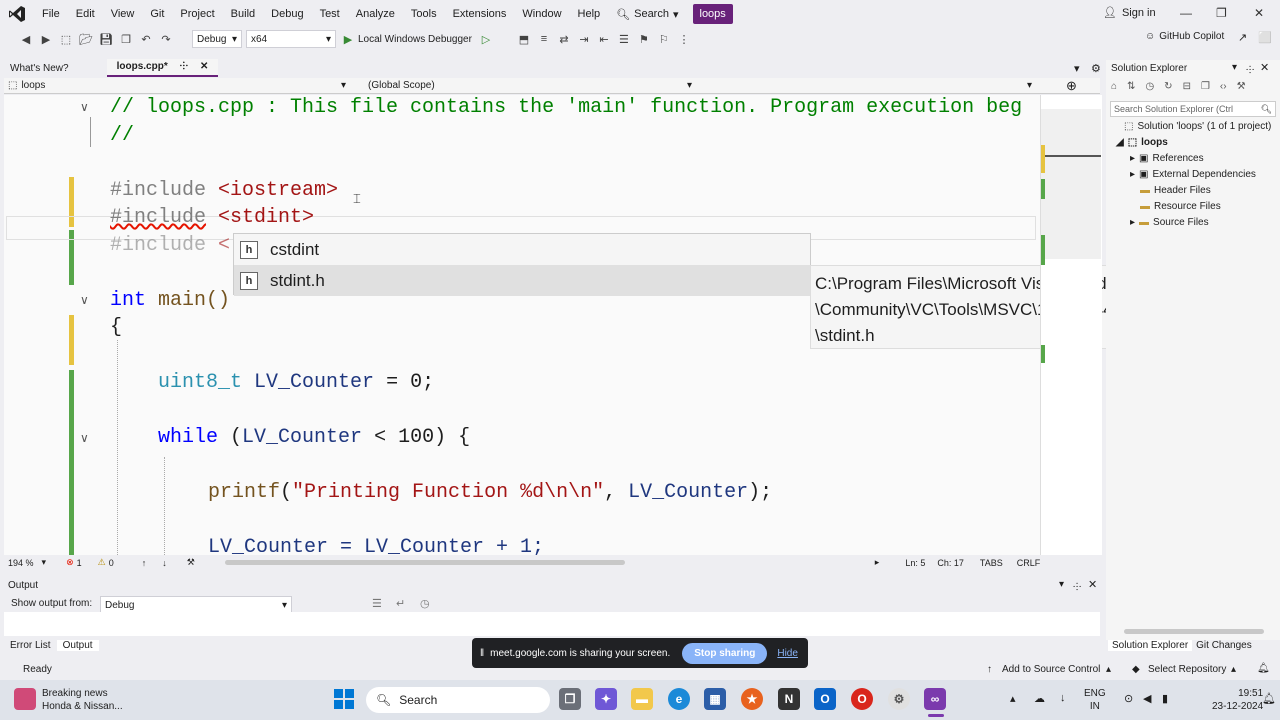  What do you see at coordinates (123, 14) in the screenshot?
I see `menu-view: View` at bounding box center [123, 14].